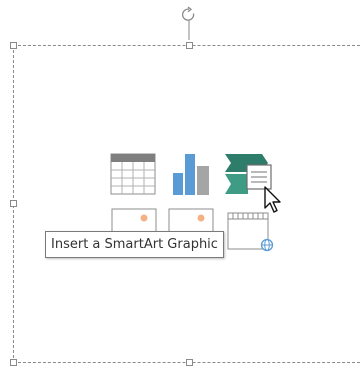  I want to click on insert-chart-icon, so click(193, 174).